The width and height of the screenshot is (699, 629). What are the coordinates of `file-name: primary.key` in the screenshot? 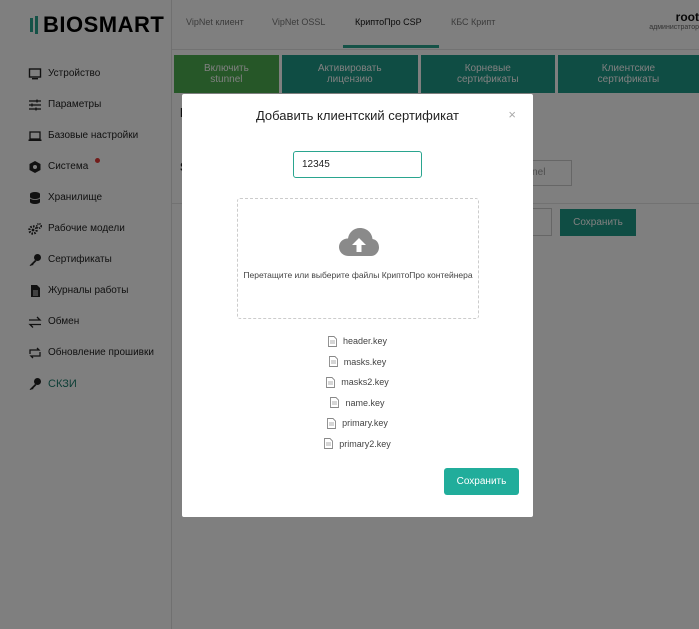 It's located at (365, 423).